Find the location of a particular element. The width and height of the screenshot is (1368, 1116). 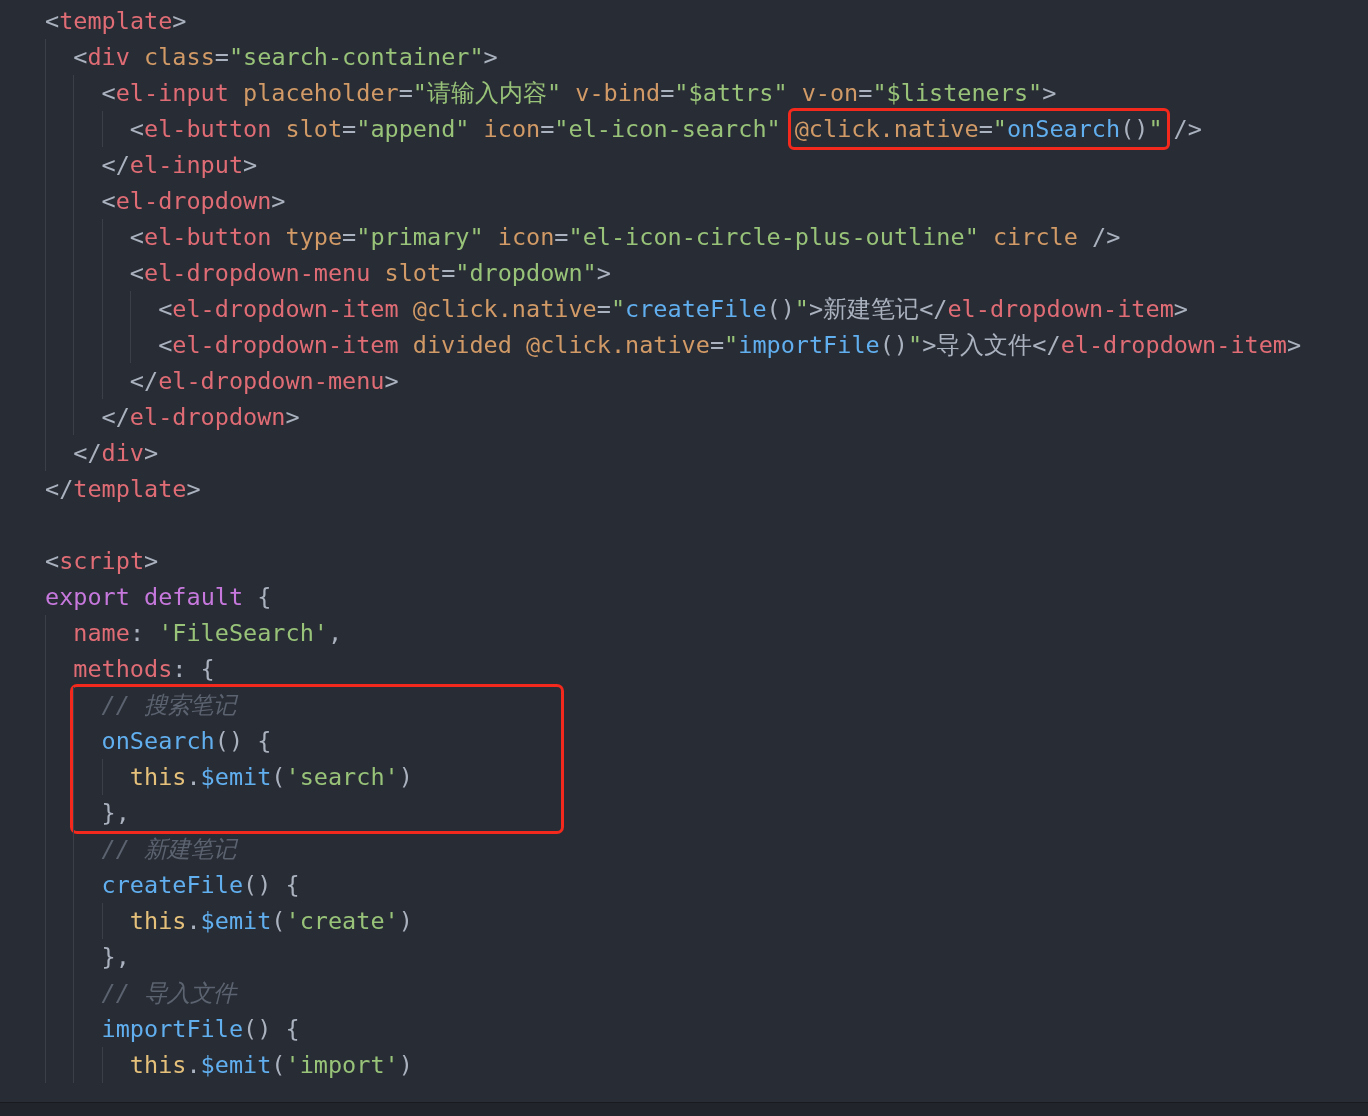

highlight-box: @click.native="onSearch()" is located at coordinates (978, 129).